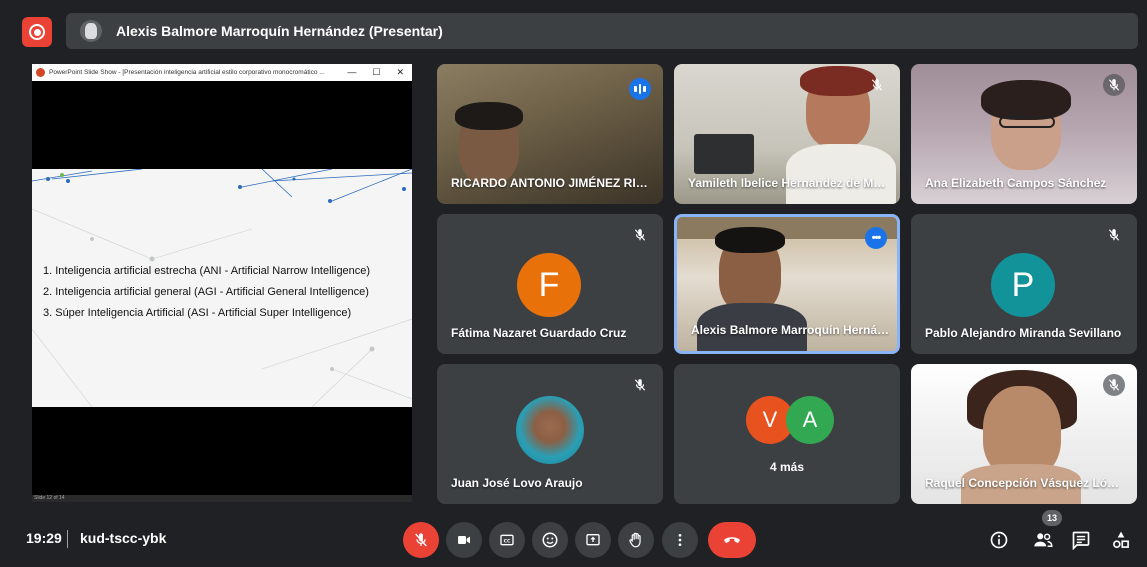 This screenshot has height=567, width=1147. I want to click on emoji-icon, so click(550, 540).